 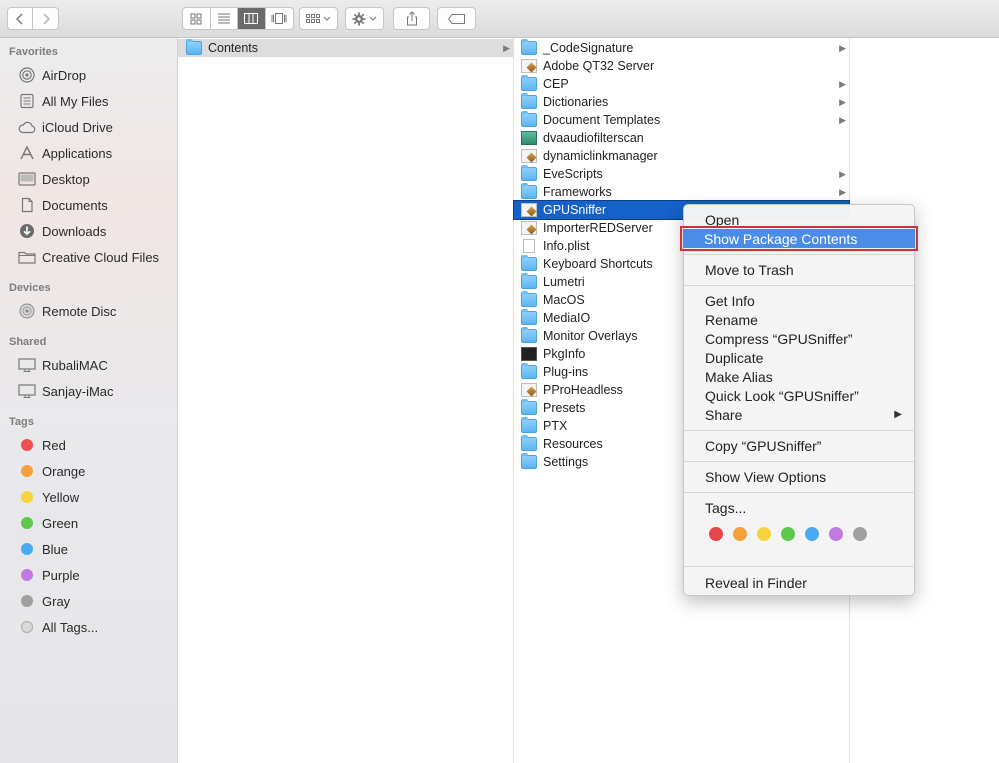 I want to click on menu-item-rename: Rename, so click(x=799, y=319).